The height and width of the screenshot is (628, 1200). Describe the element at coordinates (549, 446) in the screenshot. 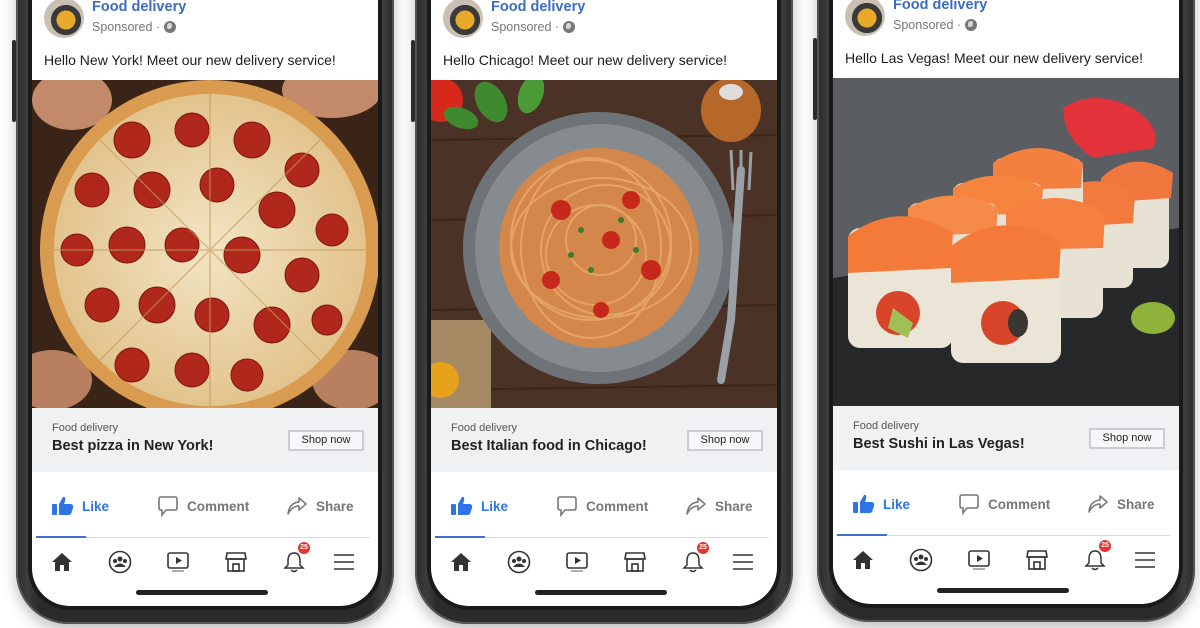

I see `link-headline: Best Italian food in Chicago!` at that location.